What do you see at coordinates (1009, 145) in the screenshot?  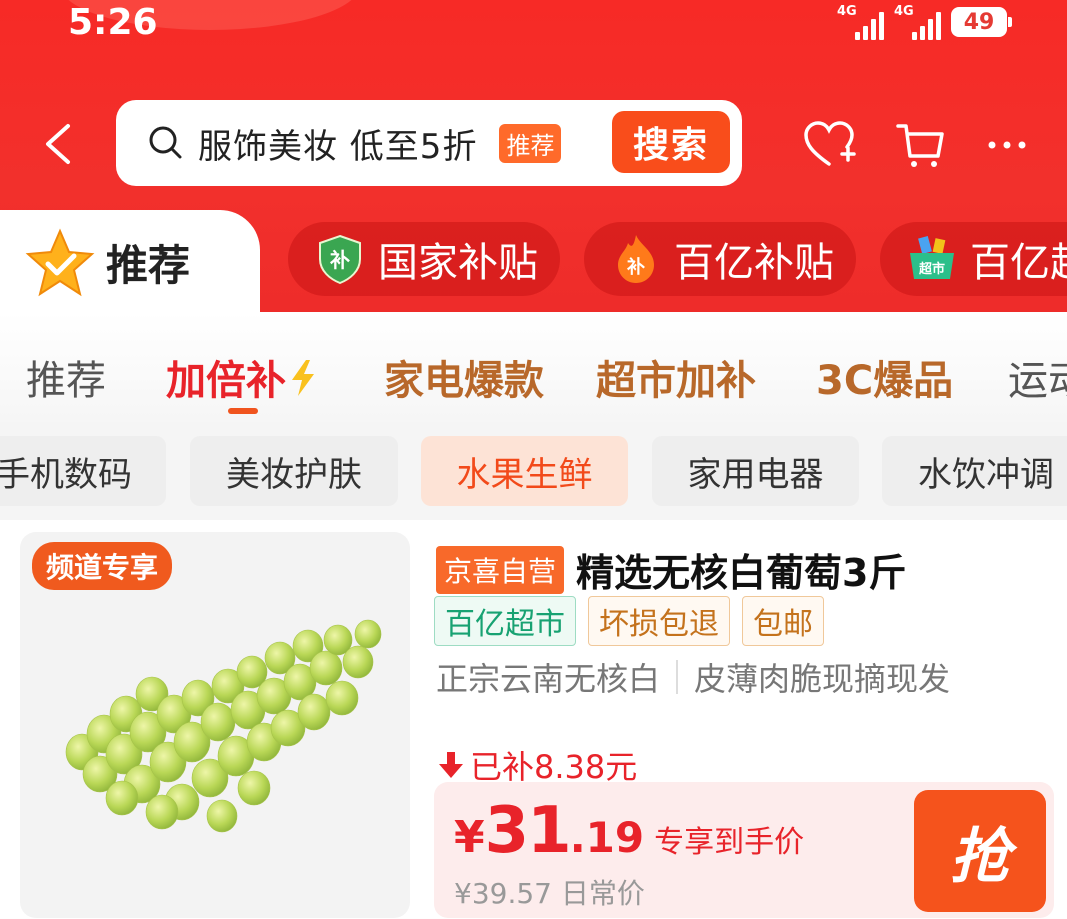 I see `more-icon` at bounding box center [1009, 145].